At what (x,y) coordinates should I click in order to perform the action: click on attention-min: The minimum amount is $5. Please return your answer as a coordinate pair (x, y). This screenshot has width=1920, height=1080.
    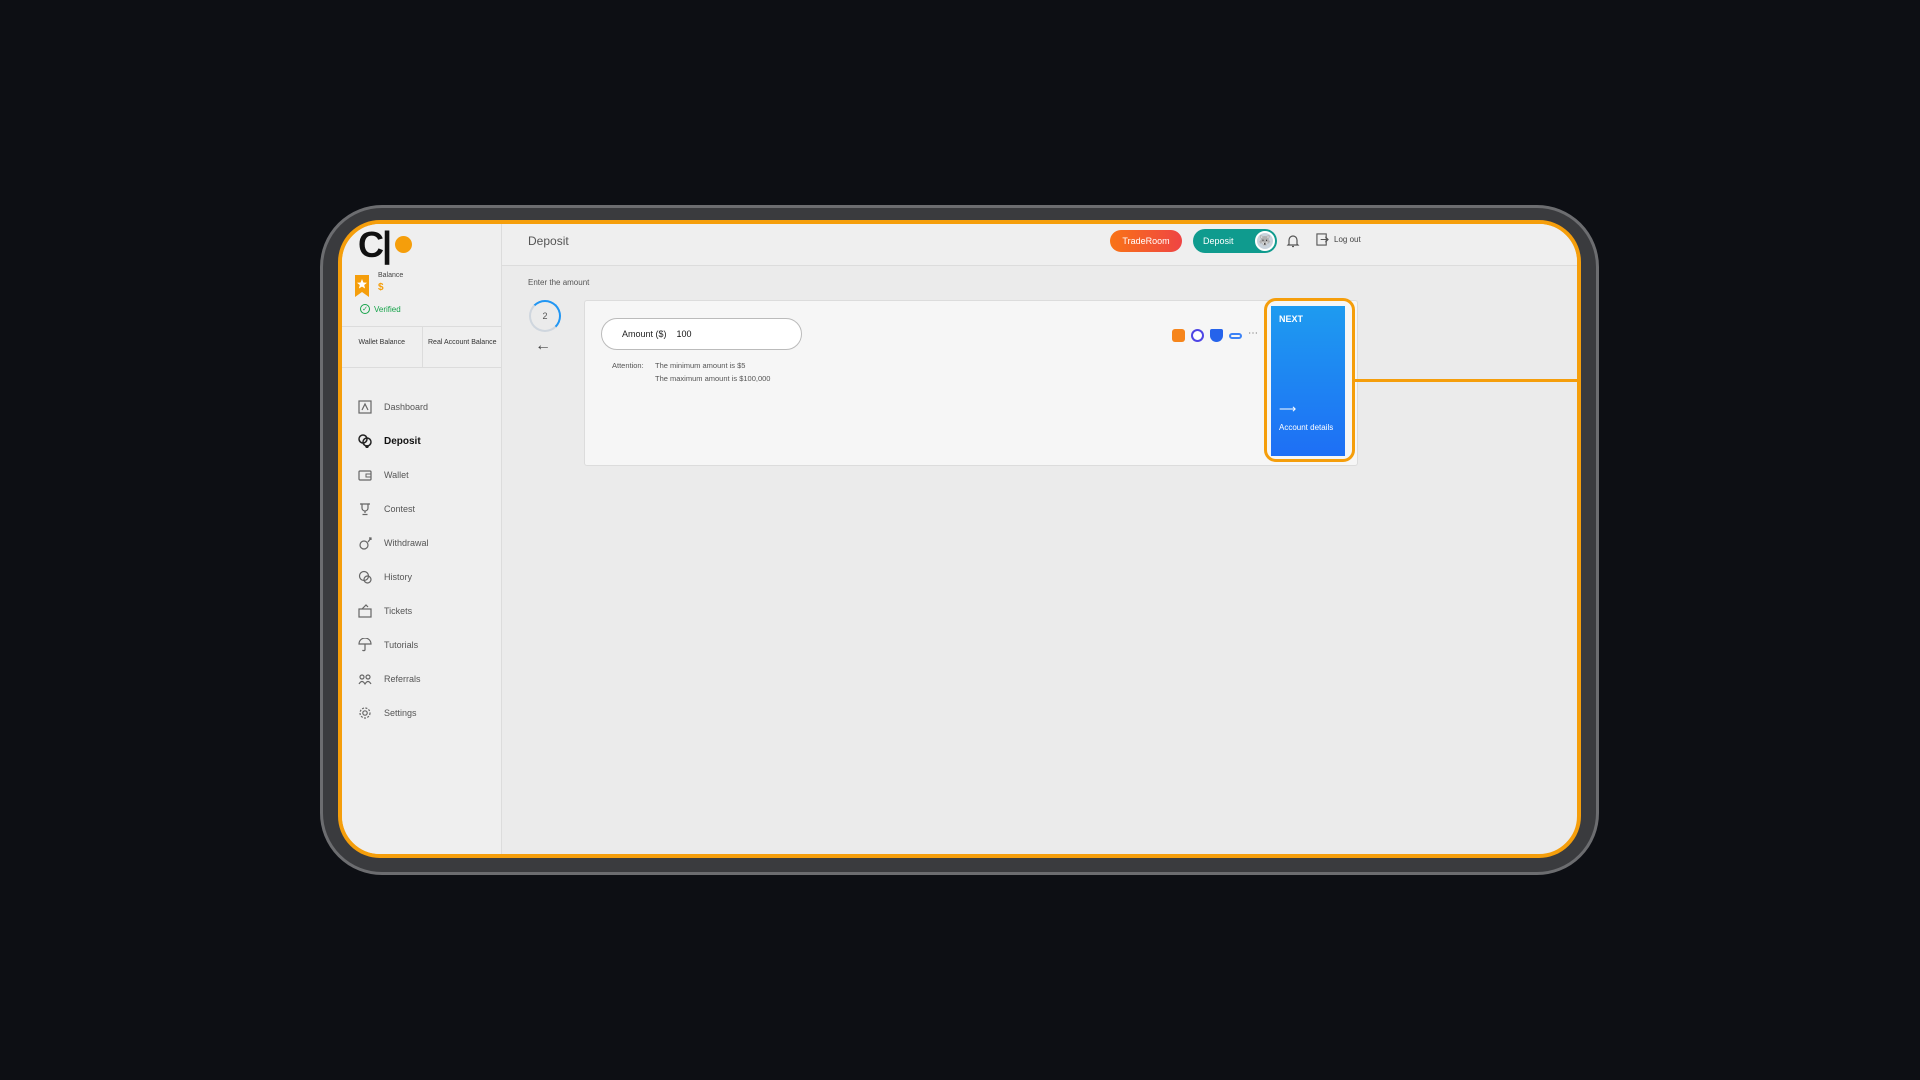
    Looking at the image, I should click on (700, 365).